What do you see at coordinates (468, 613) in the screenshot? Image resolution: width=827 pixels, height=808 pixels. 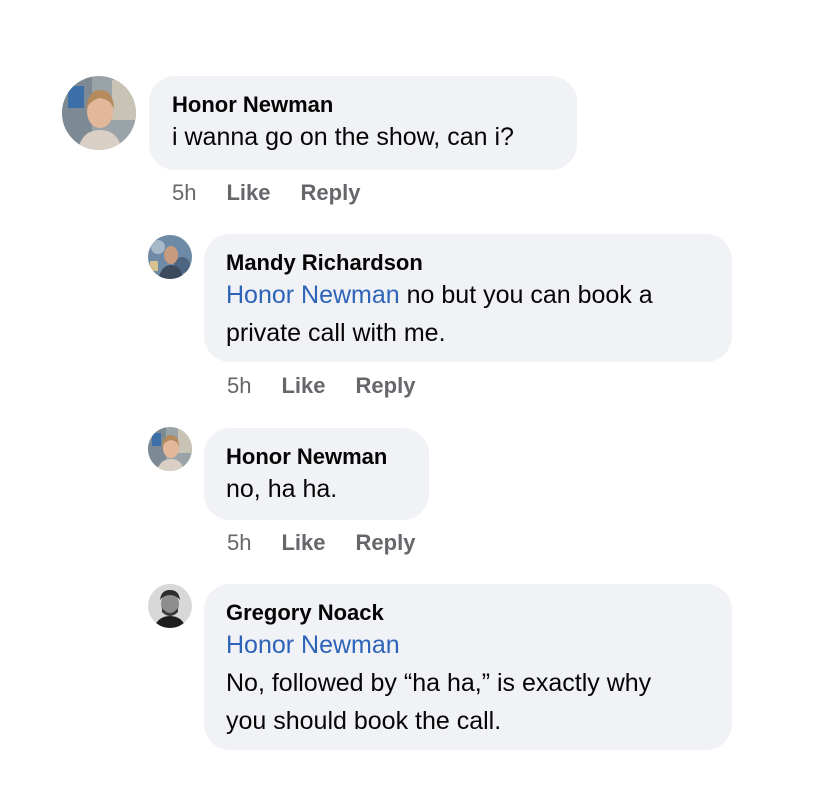 I see `comment-author: Gregory Noack` at bounding box center [468, 613].